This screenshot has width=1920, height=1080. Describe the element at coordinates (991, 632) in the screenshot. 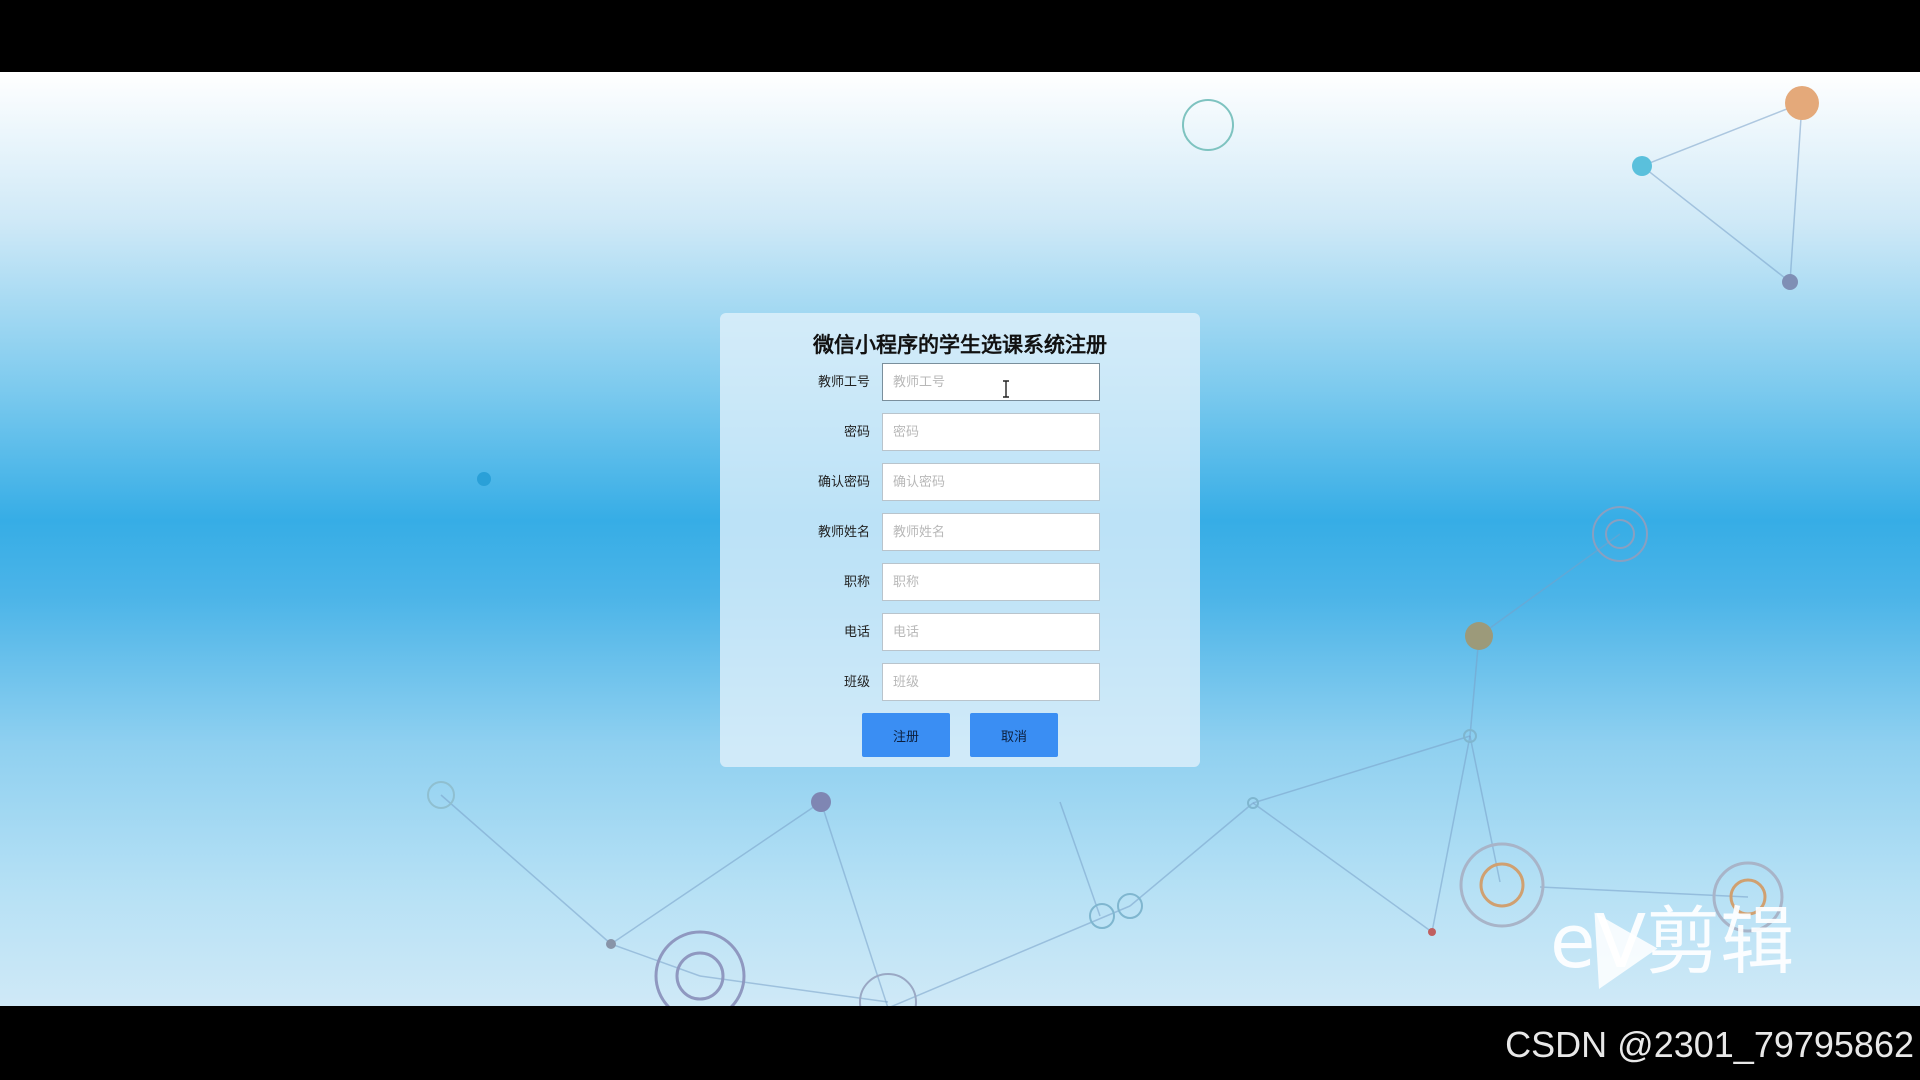

I see `phone-input` at that location.